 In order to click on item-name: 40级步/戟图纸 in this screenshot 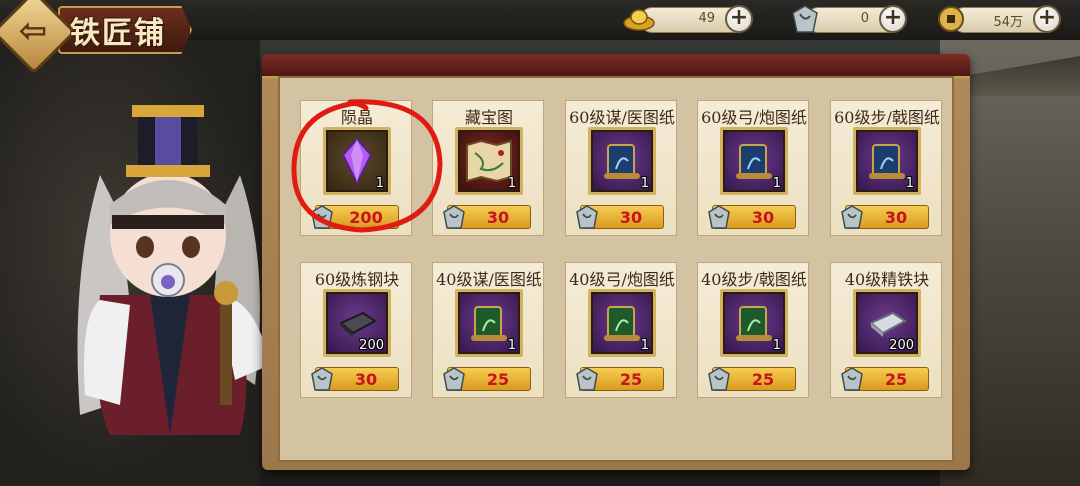, I will do `click(754, 279)`.